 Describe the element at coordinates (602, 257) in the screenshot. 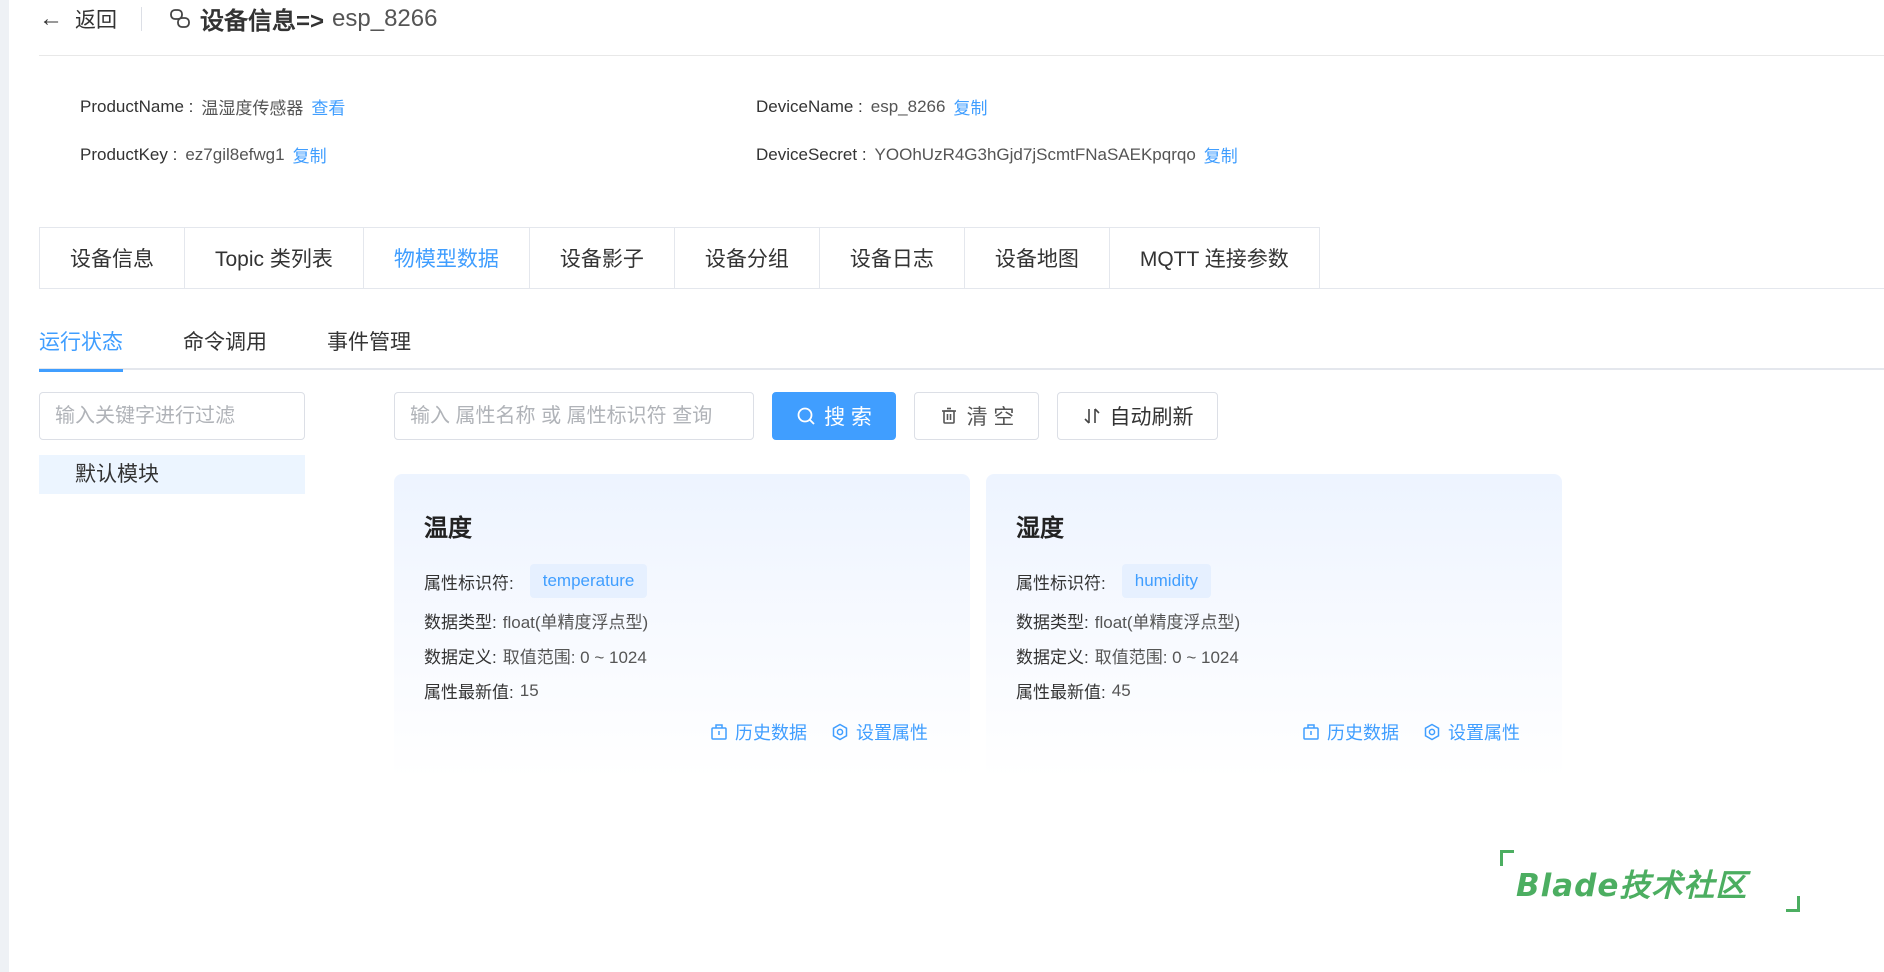

I see `tab-device-shadow: 设备影子` at that location.